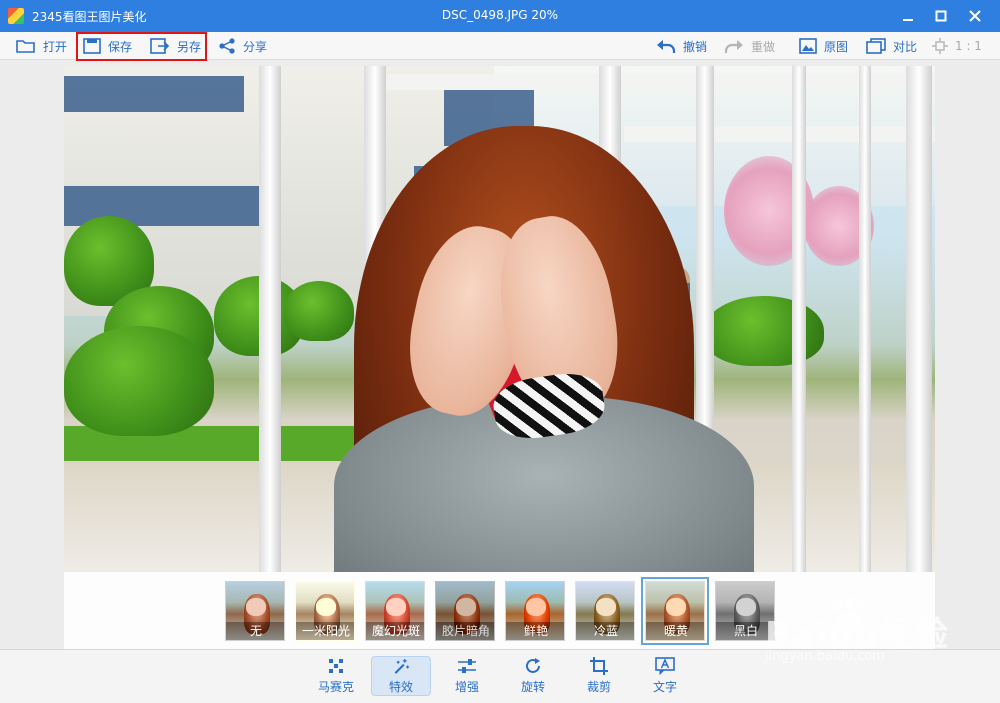  Describe the element at coordinates (681, 46) in the screenshot. I see `undo-button: 撤销` at that location.